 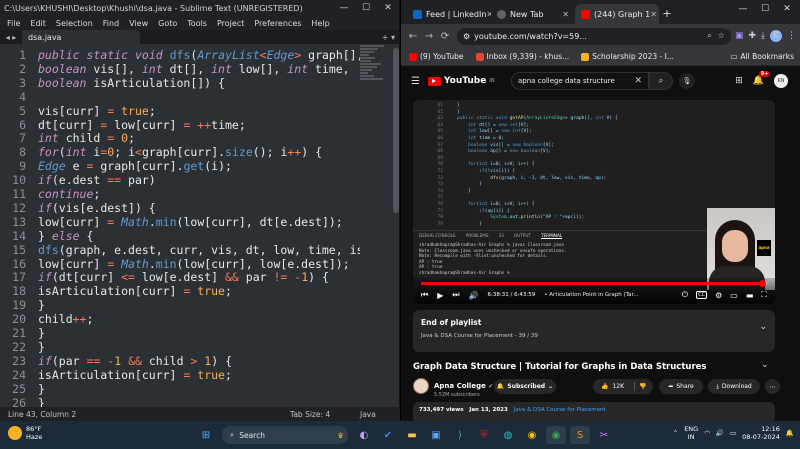 What do you see at coordinates (135, 375) in the screenshot?
I see `code-line: isArticulation[curr] = true;` at bounding box center [135, 375].